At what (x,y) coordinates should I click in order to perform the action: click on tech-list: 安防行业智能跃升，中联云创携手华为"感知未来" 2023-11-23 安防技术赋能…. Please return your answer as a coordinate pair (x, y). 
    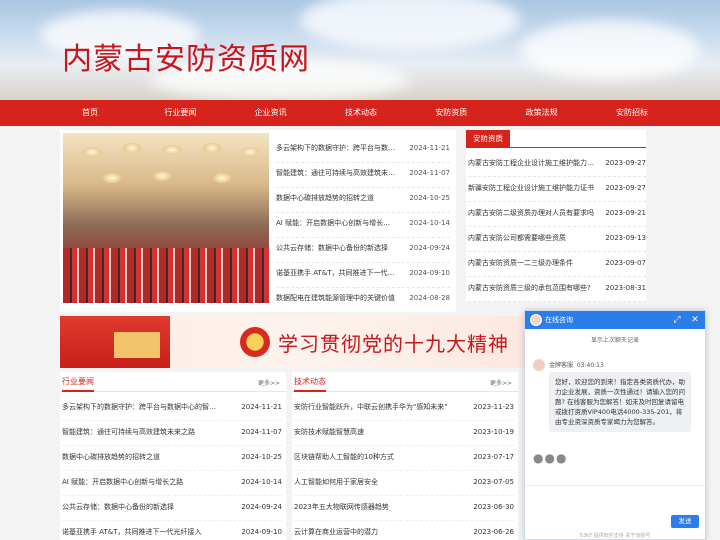
    Looking at the image, I should click on (404, 468).